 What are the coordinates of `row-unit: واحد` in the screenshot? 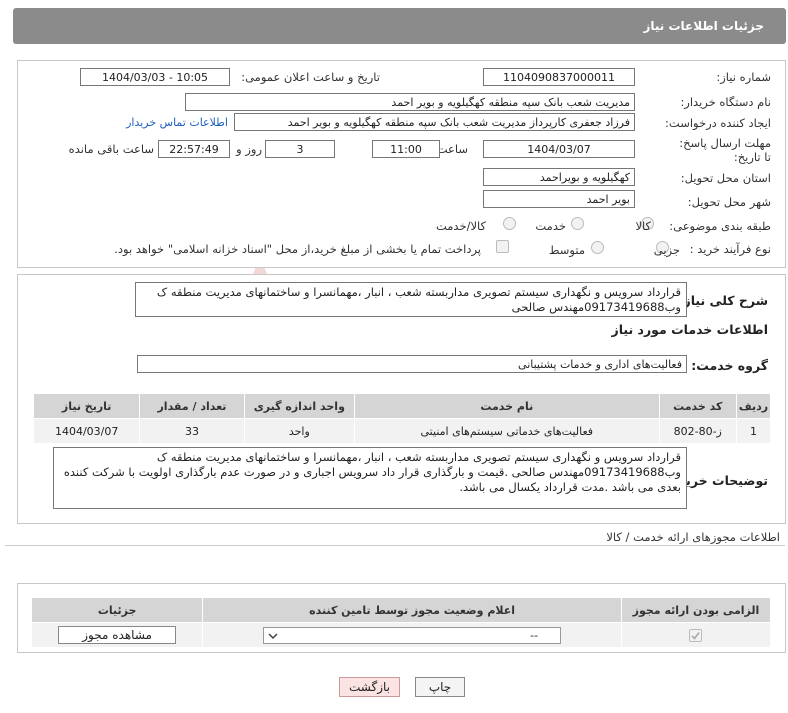 It's located at (299, 431).